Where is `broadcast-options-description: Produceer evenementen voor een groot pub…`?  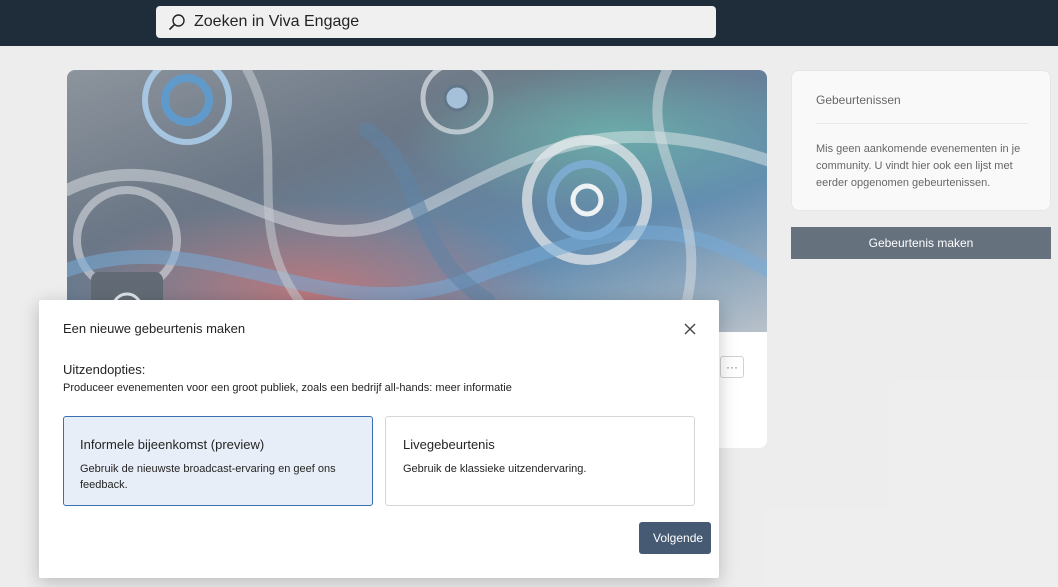 broadcast-options-description: Produceer evenementen voor een groot pub… is located at coordinates (287, 388).